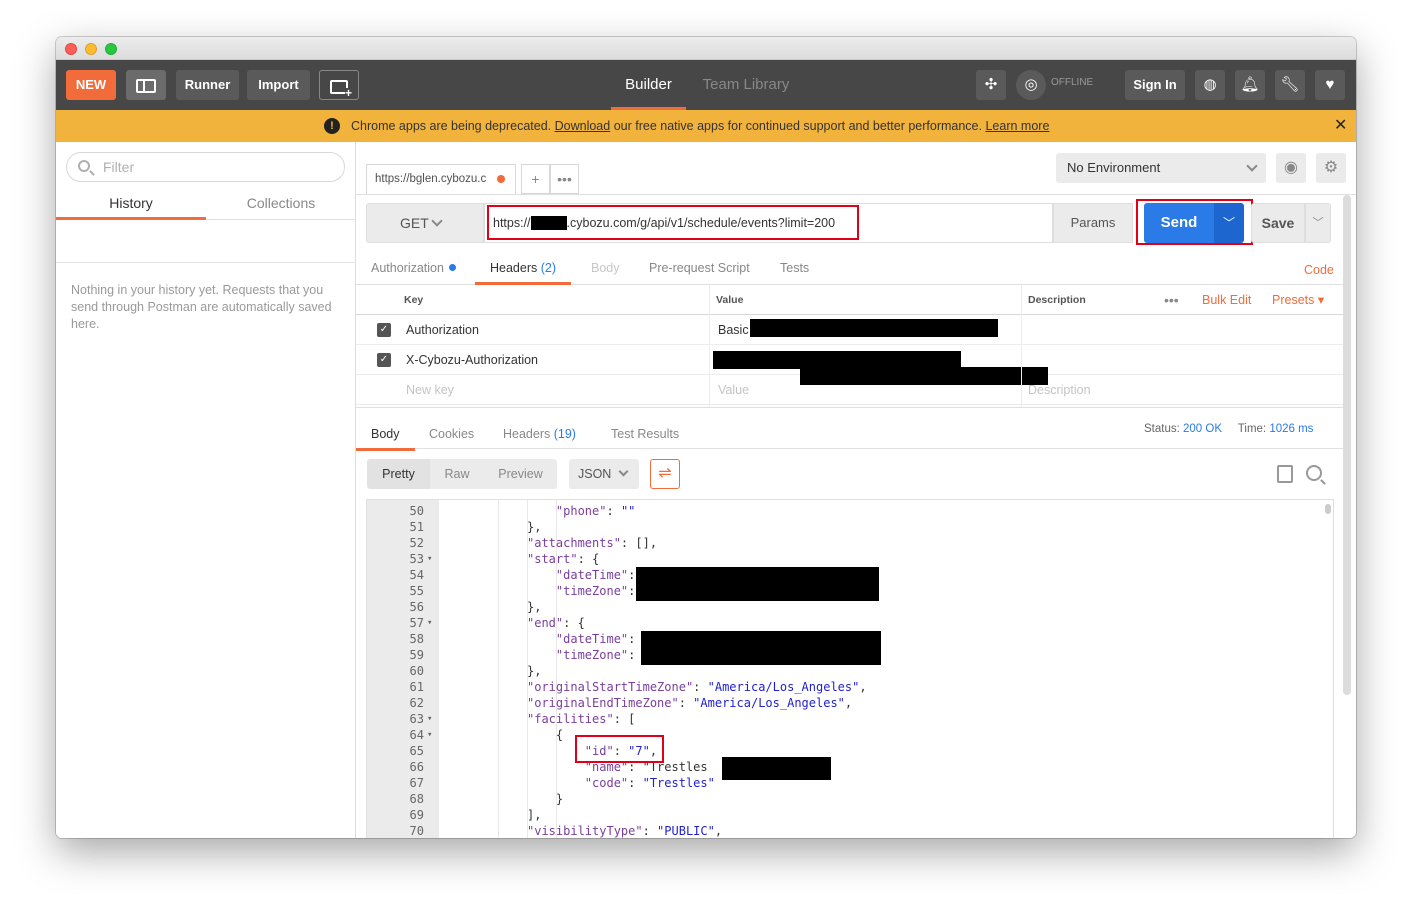  What do you see at coordinates (416, 639) in the screenshot?
I see `line-number: 58` at bounding box center [416, 639].